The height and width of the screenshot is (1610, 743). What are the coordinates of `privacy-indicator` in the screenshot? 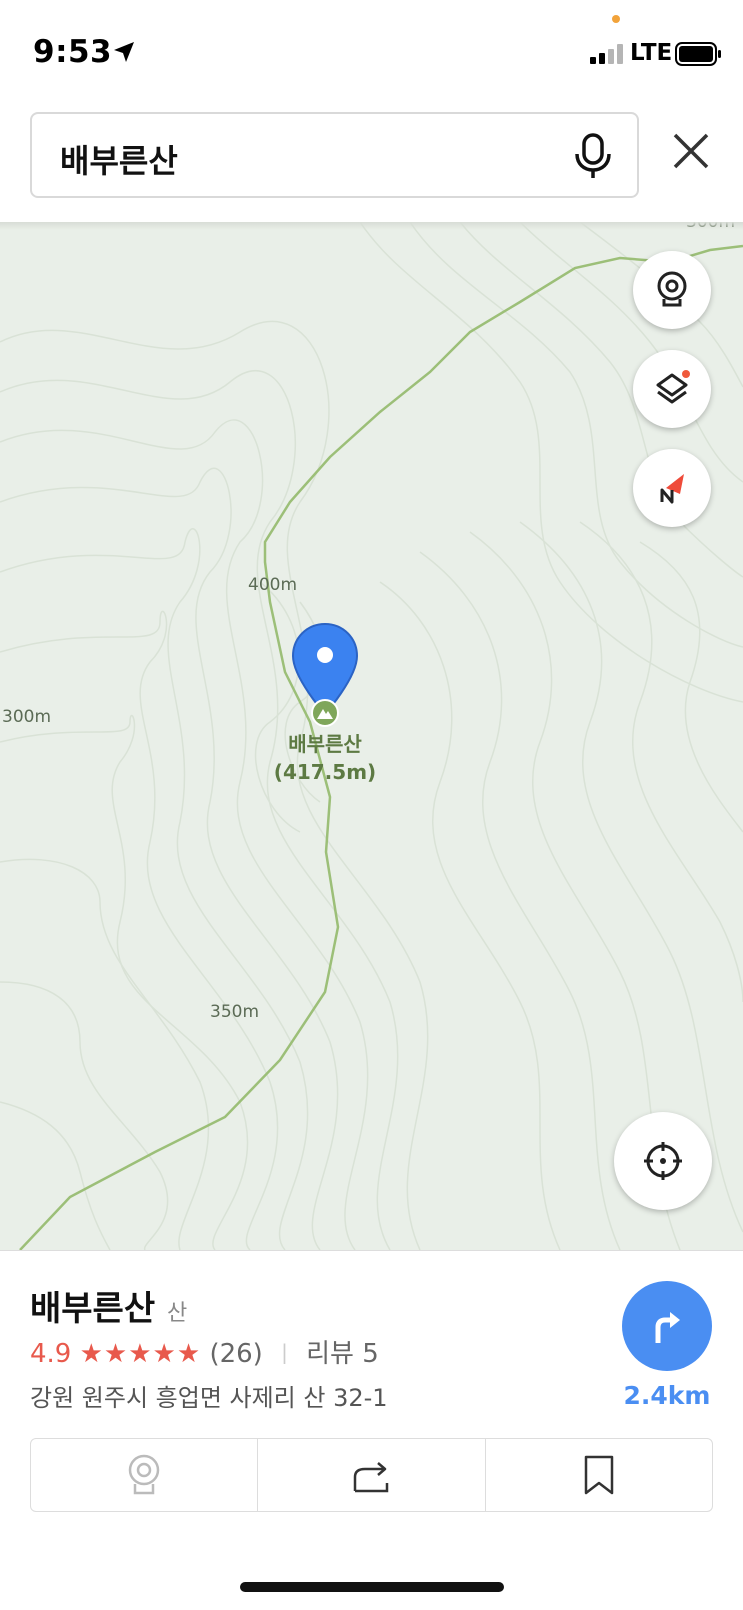 It's located at (616, 19).